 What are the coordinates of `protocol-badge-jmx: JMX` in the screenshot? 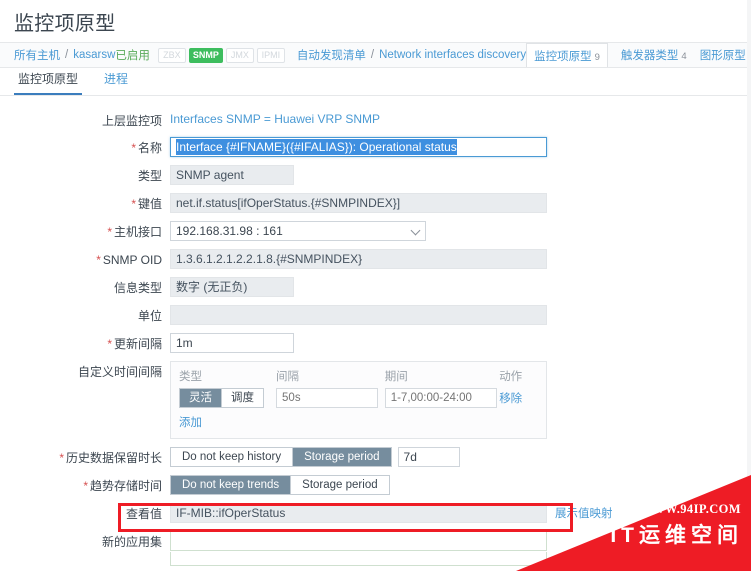 It's located at (239, 55).